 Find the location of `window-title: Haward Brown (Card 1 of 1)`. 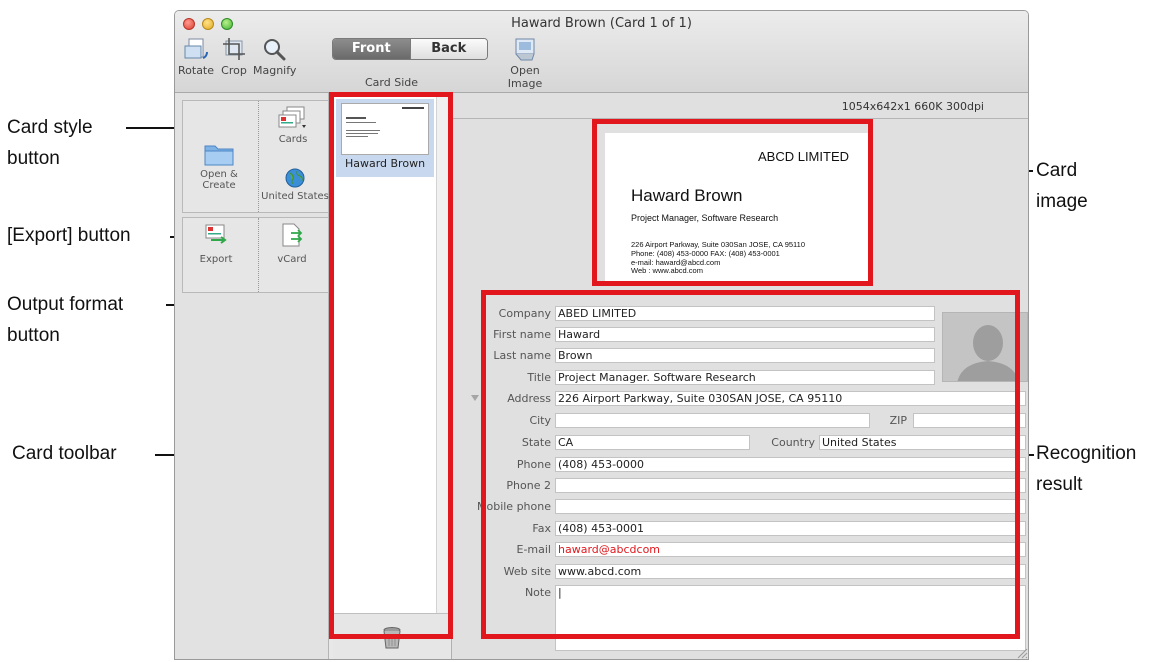

window-title: Haward Brown (Card 1 of 1) is located at coordinates (601, 23).